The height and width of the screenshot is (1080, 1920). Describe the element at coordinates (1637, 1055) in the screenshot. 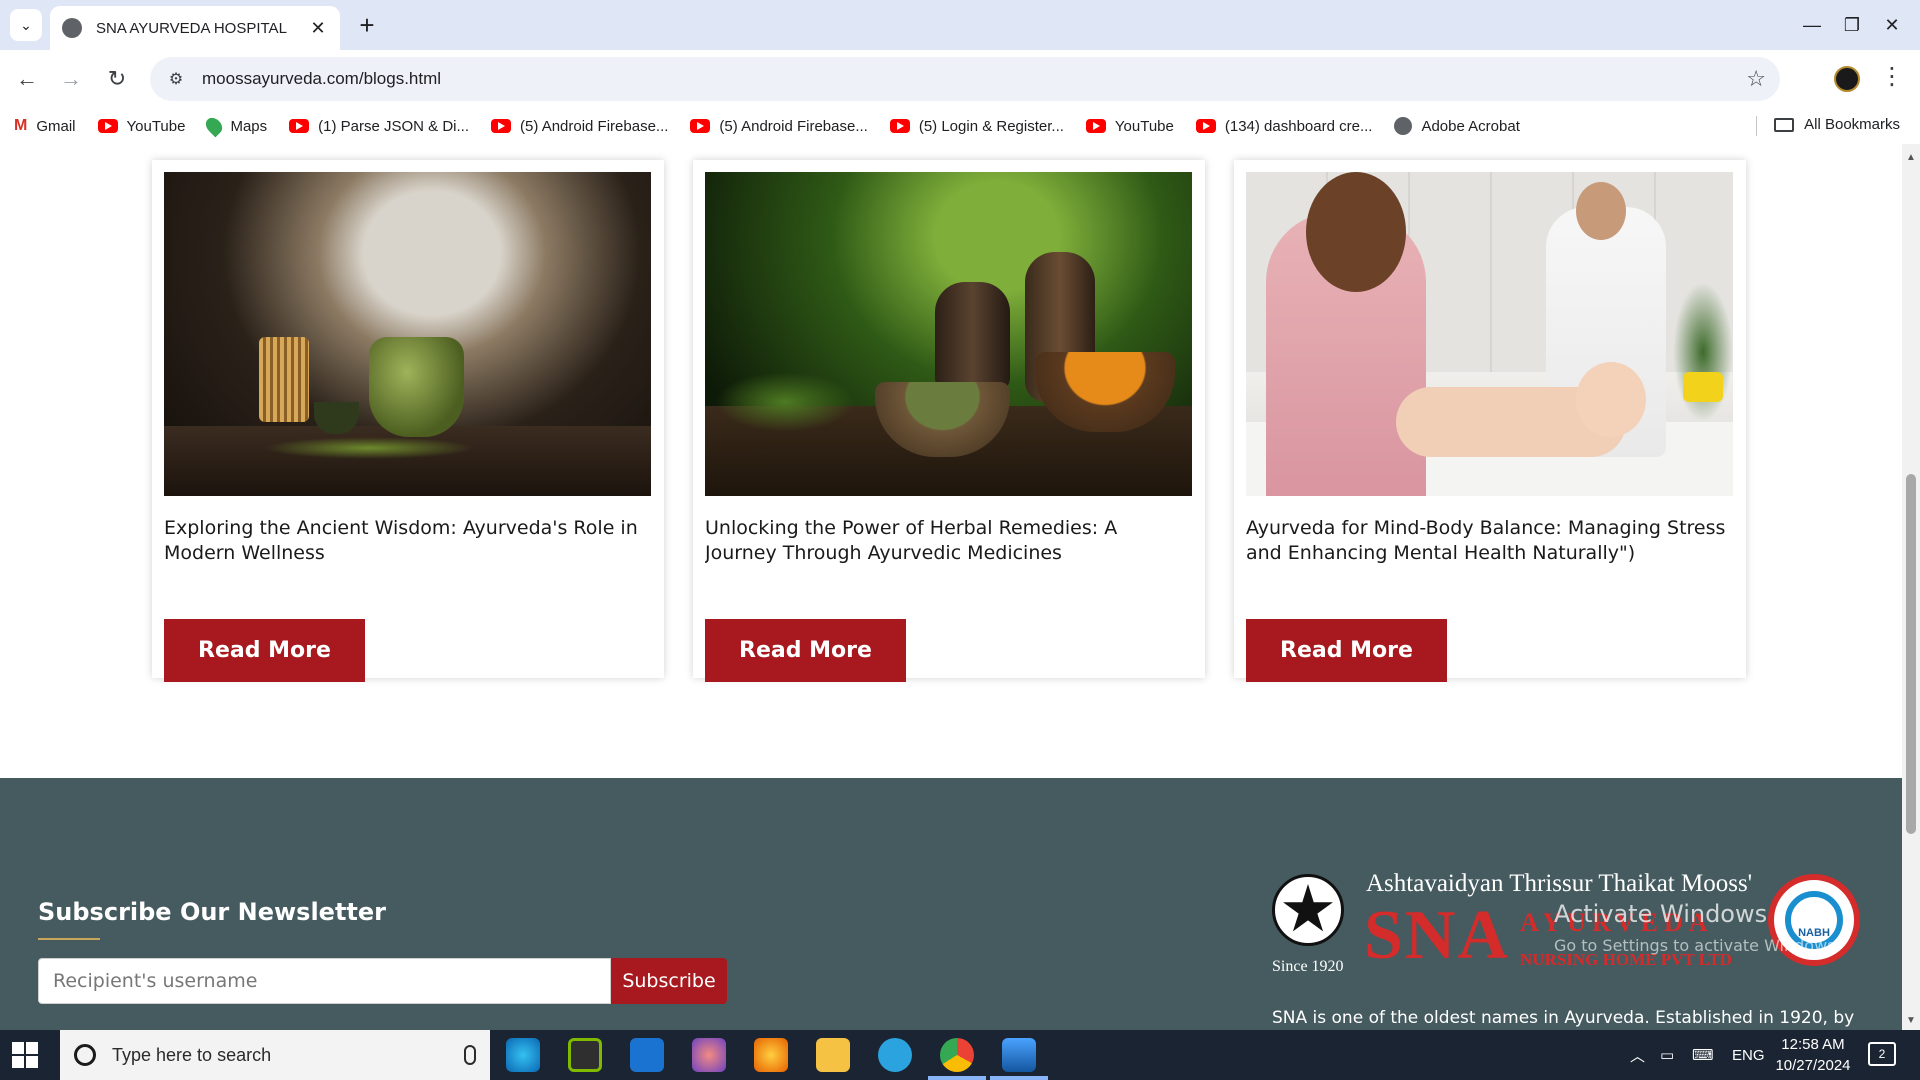

I see `tray-chevron-icon: ︿` at that location.